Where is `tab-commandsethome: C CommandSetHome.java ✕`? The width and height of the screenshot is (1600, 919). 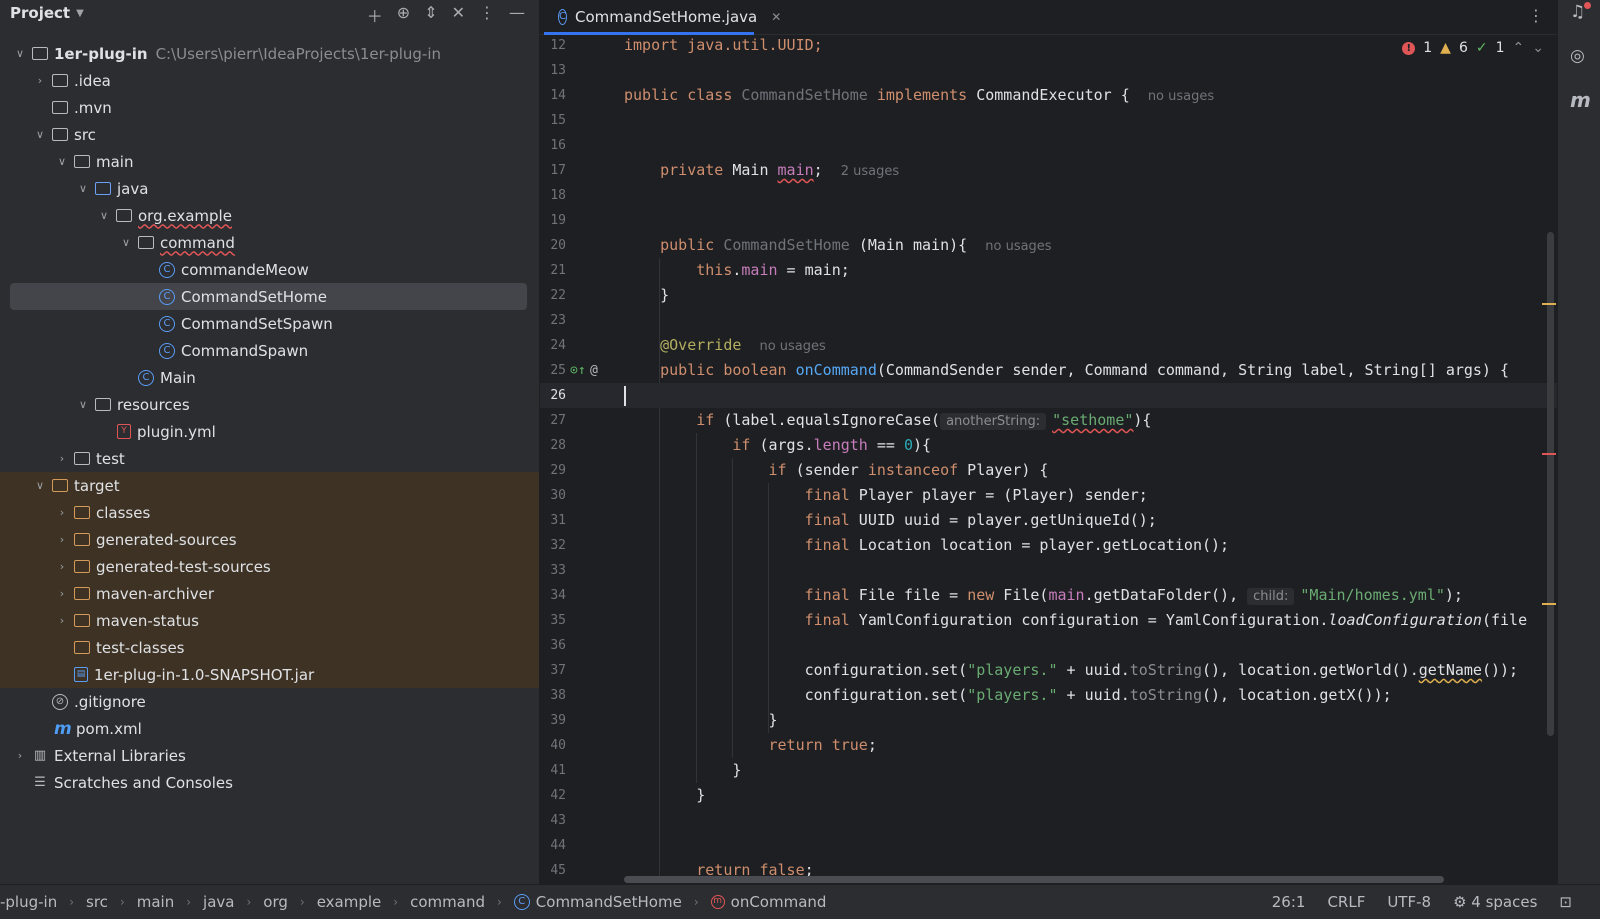
tab-commandsethome: C CommandSetHome.java ✕ is located at coordinates (662, 17).